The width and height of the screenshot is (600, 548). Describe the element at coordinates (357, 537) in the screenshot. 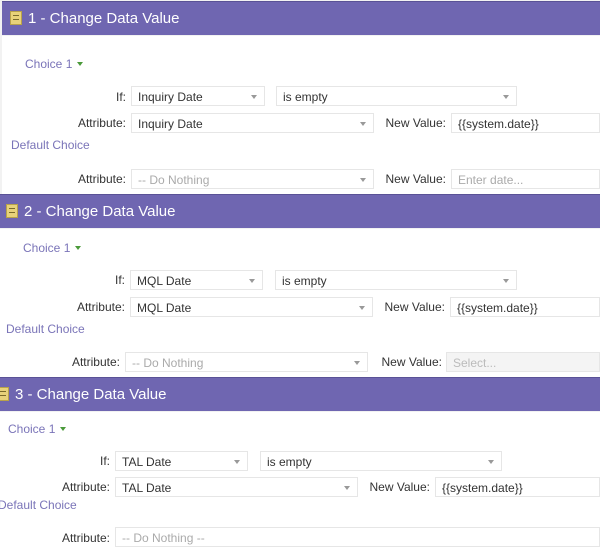

I see `default-attribute-select: -- Do Nothing --` at that location.